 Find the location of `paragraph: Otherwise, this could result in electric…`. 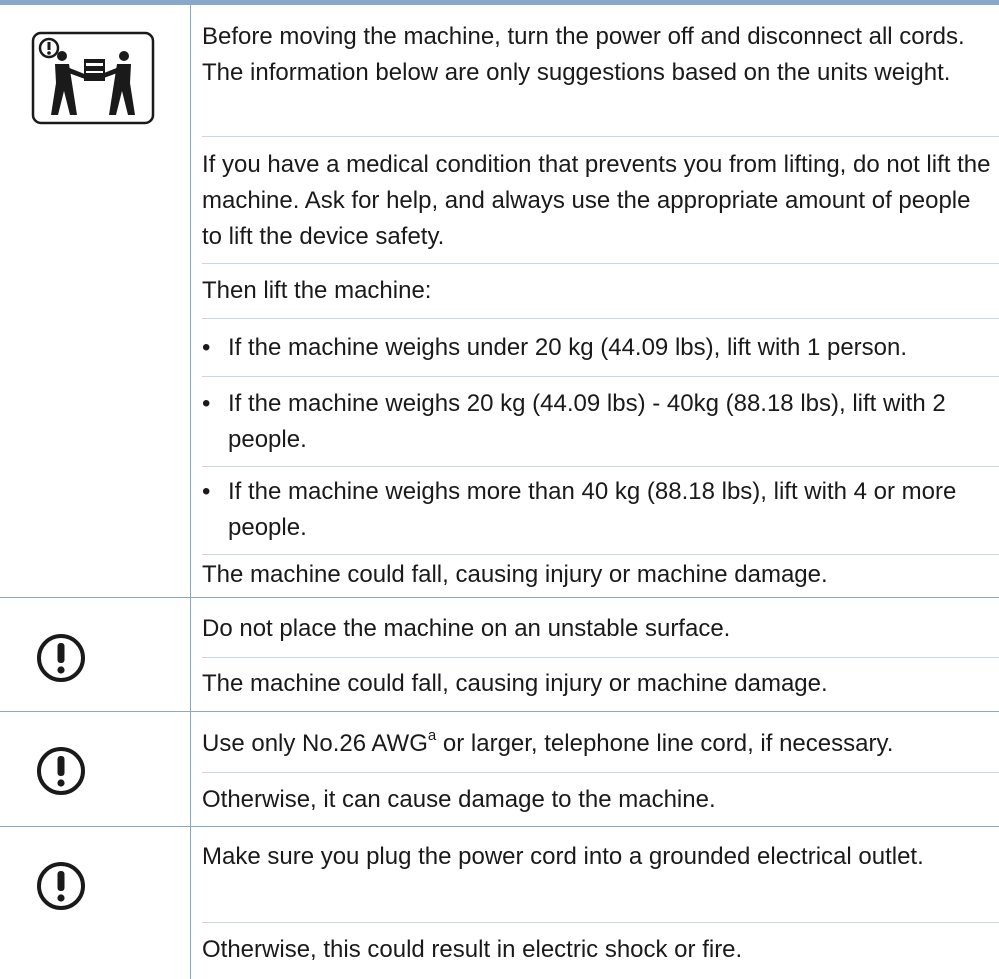

paragraph: Otherwise, this could result in electric… is located at coordinates (472, 949).